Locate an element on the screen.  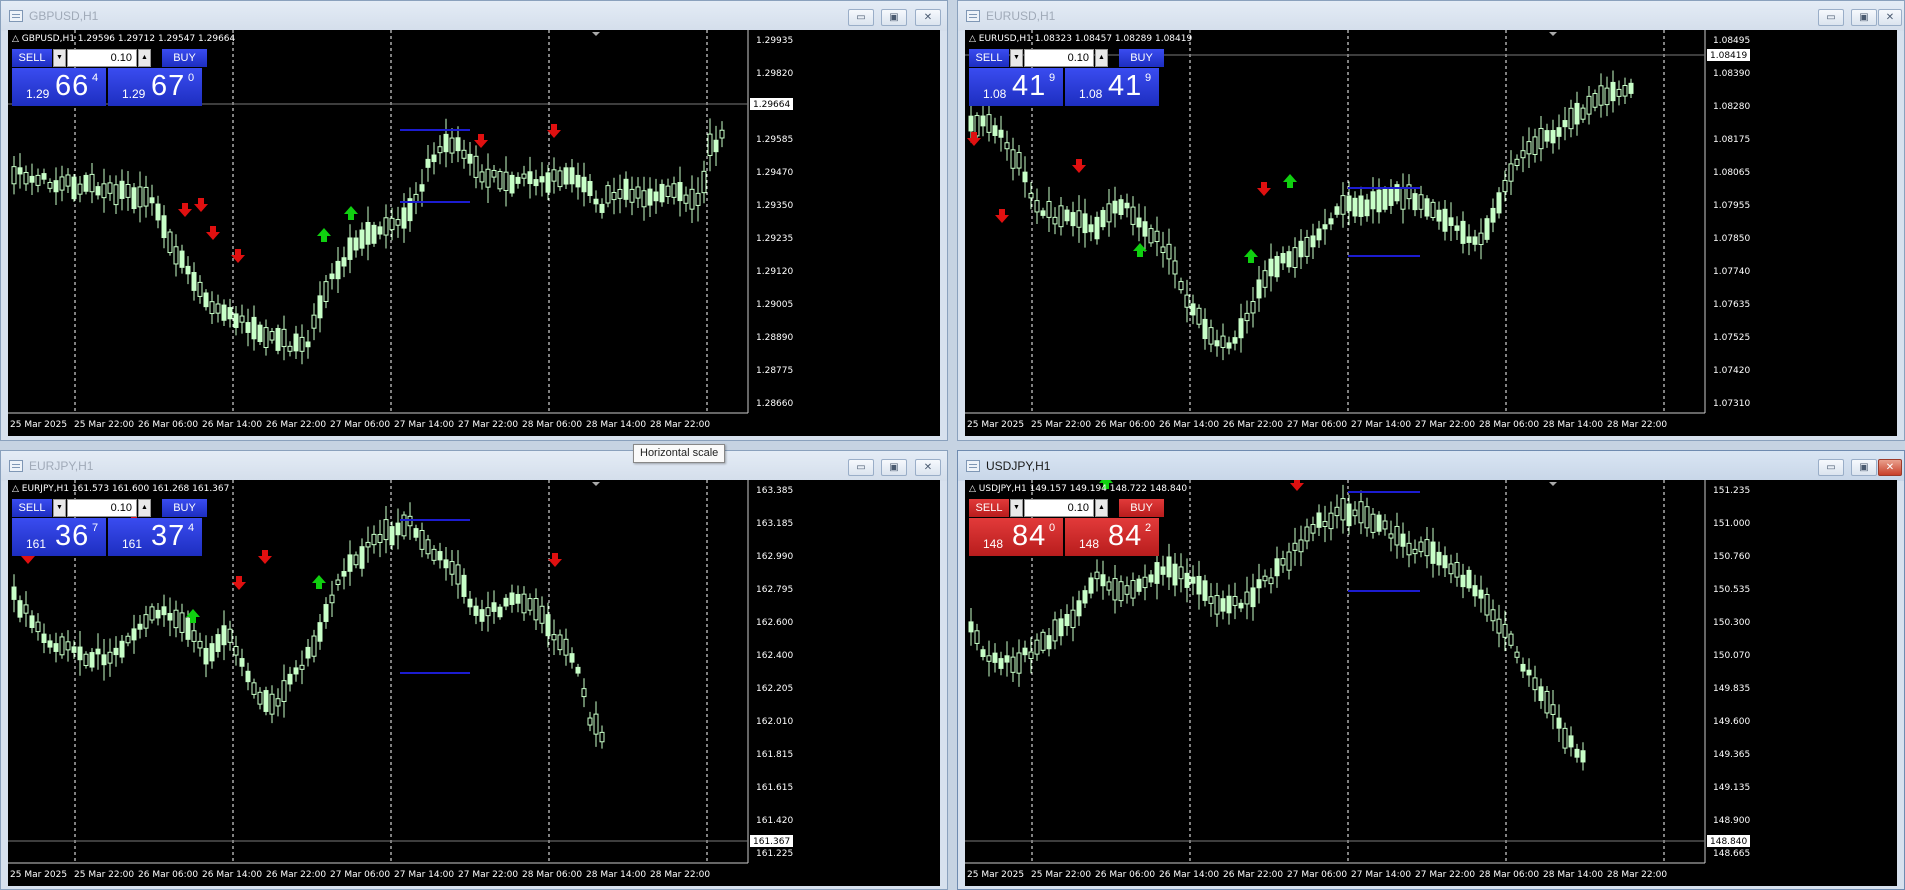
ask-price-box: 1.08 41 9 is located at coordinates (1112, 87).